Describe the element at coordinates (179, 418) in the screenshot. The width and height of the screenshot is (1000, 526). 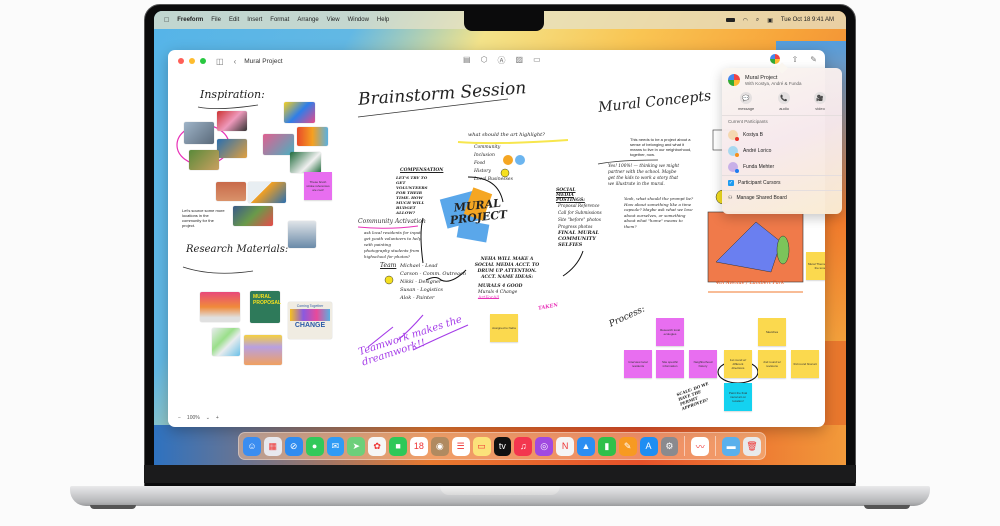
I see `zoom-out-button: −` at that location.